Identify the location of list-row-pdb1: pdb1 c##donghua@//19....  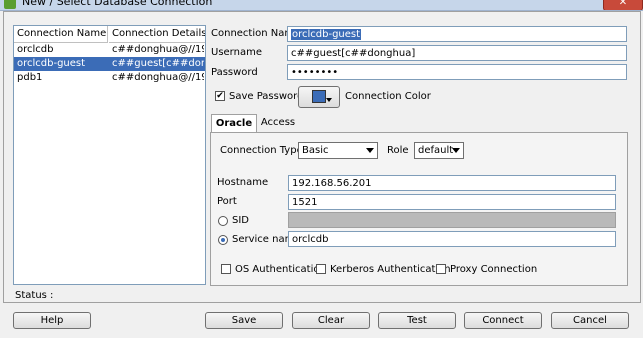
(109, 78).